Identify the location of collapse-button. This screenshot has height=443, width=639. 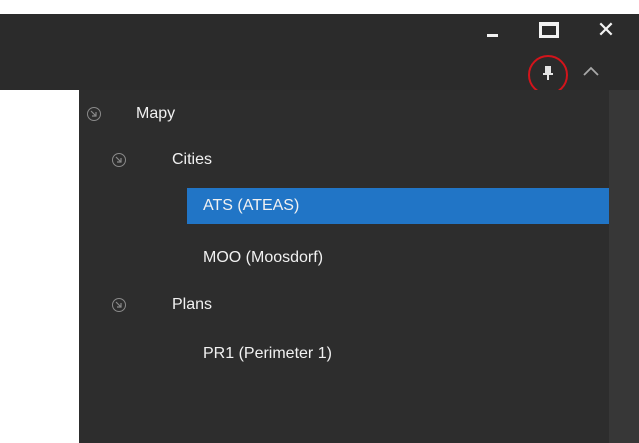
(591, 73).